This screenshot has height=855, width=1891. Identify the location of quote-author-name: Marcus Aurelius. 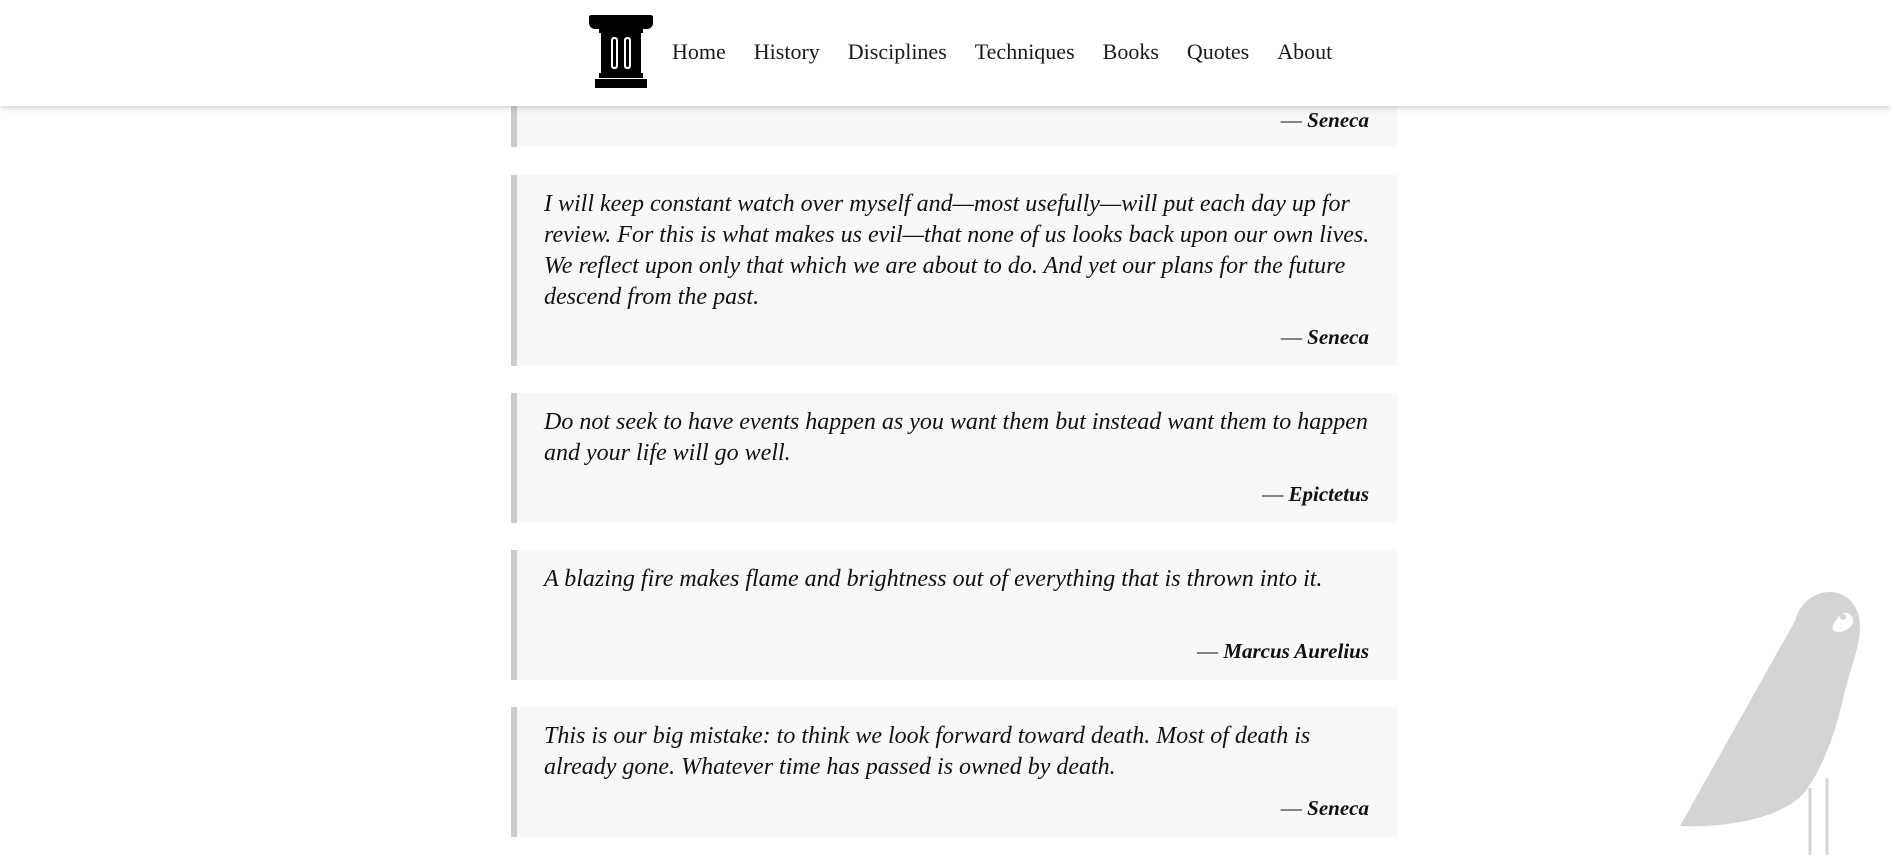
(1296, 651).